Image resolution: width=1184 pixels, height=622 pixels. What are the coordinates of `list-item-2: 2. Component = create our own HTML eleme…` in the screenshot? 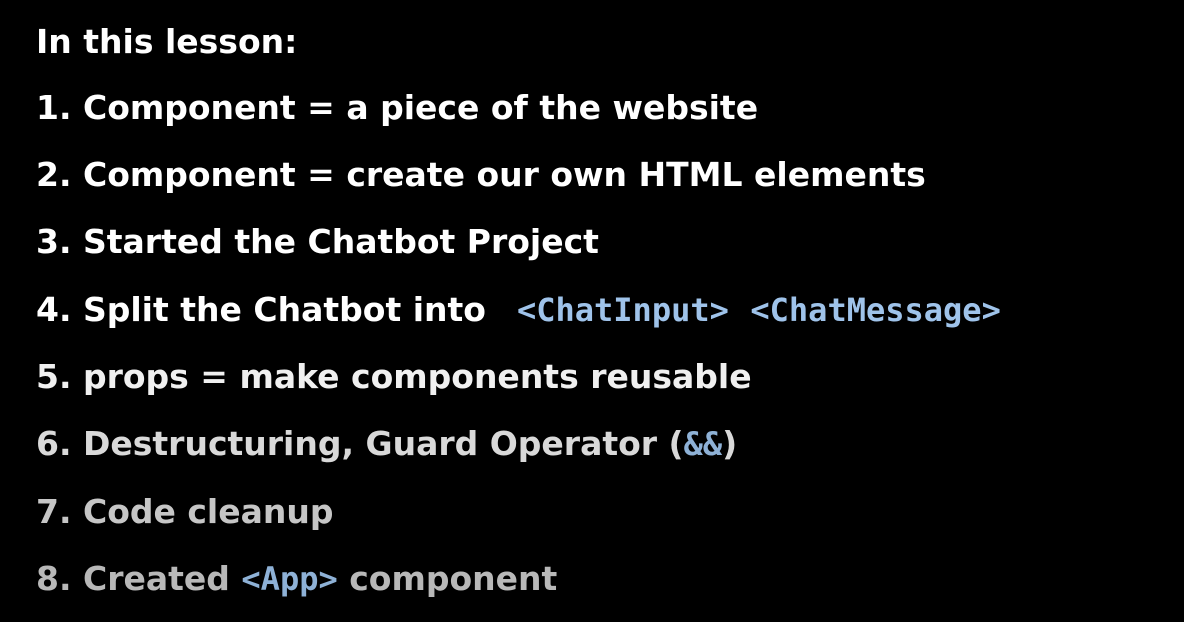 It's located at (481, 174).